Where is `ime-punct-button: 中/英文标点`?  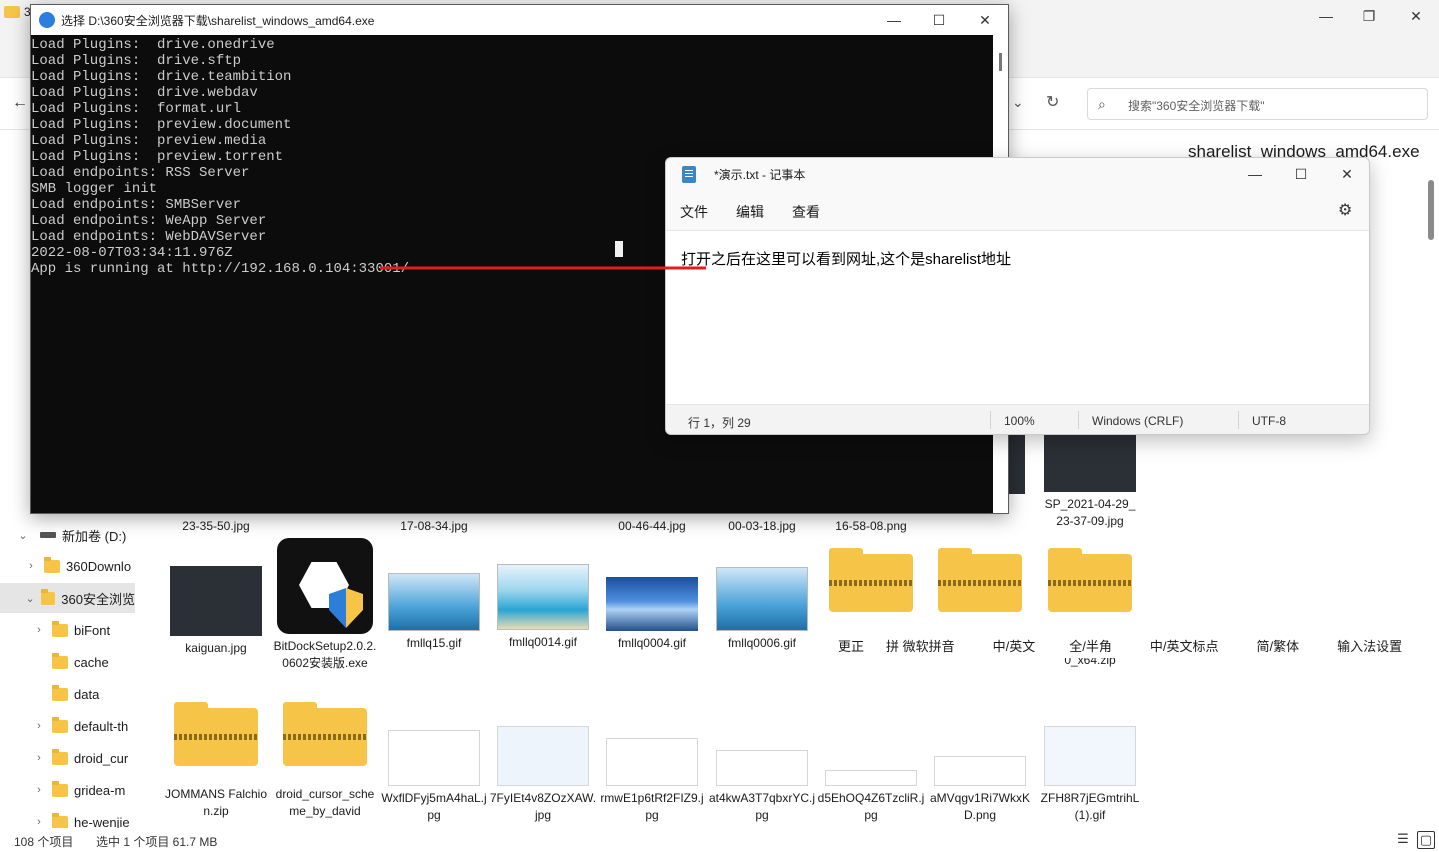 ime-punct-button: 中/英文标点 is located at coordinates (1184, 645).